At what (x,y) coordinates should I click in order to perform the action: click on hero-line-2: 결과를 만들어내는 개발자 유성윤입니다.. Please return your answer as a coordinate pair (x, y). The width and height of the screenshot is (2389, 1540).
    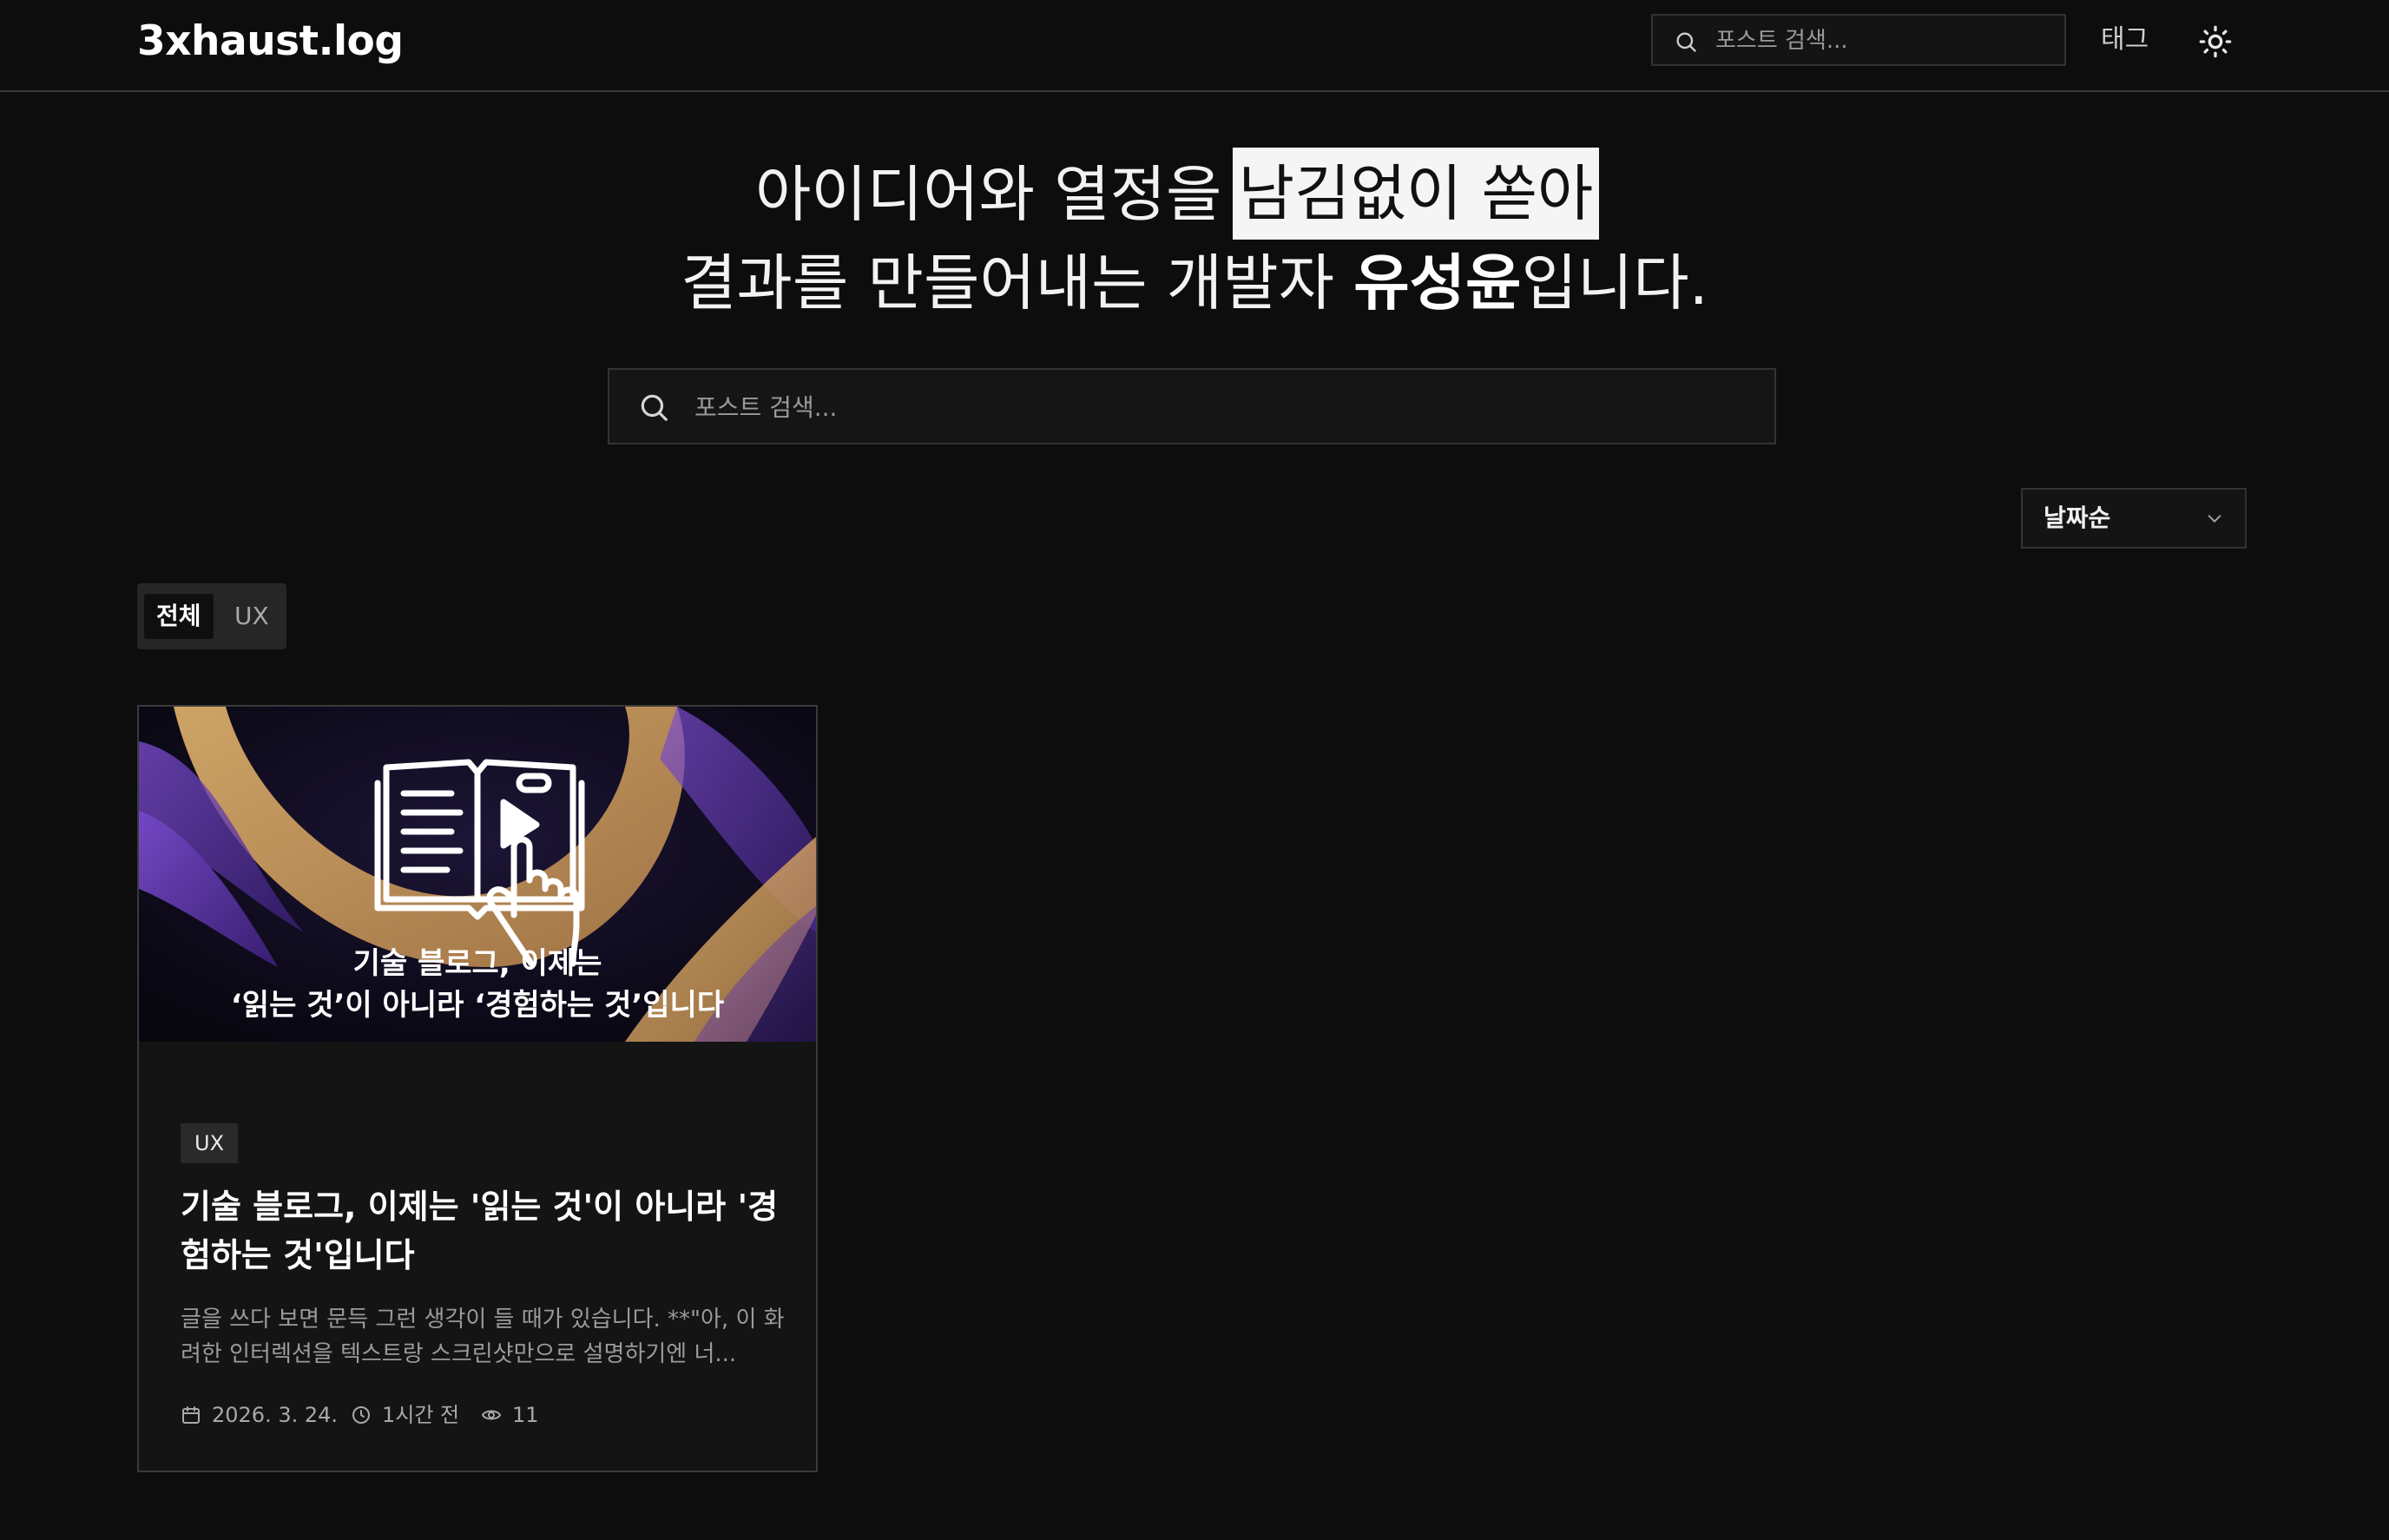
    Looking at the image, I should click on (1194, 283).